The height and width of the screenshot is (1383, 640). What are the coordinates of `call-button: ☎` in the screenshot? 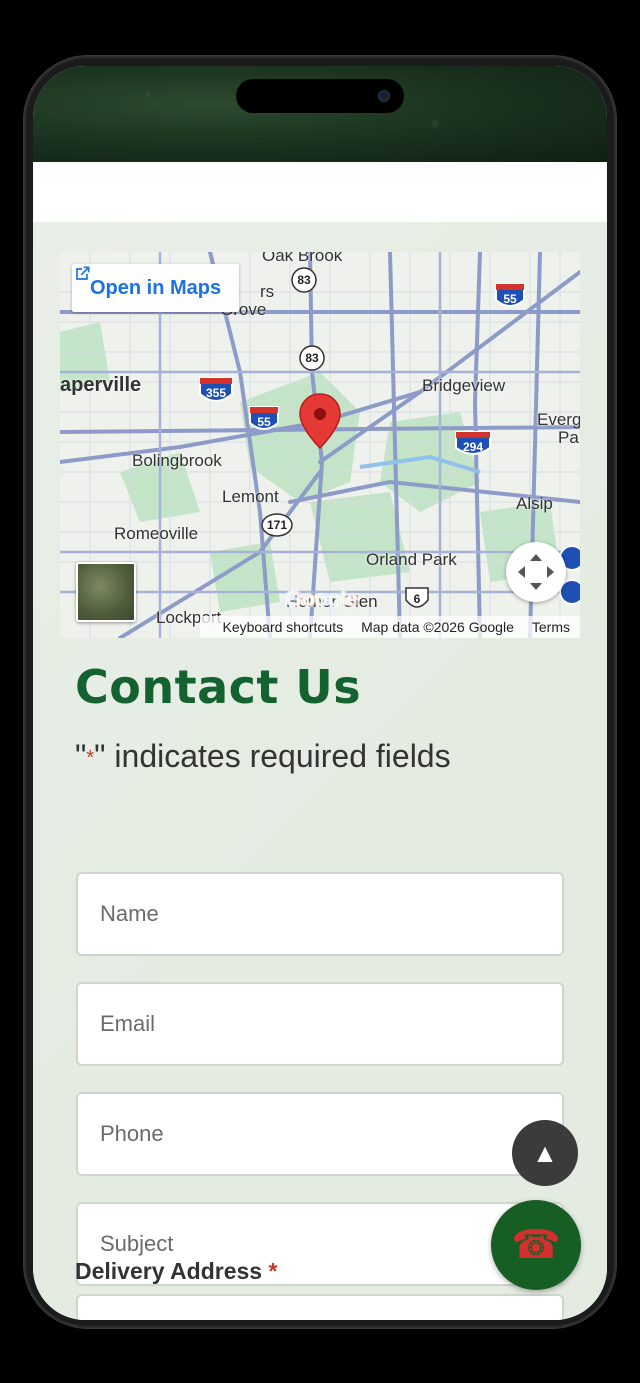 It's located at (536, 1245).